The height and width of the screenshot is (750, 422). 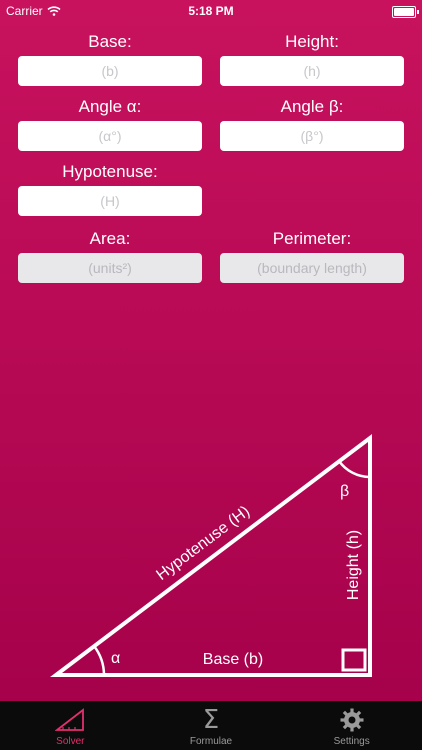 What do you see at coordinates (110, 136) in the screenshot?
I see `angle-alpha-input` at bounding box center [110, 136].